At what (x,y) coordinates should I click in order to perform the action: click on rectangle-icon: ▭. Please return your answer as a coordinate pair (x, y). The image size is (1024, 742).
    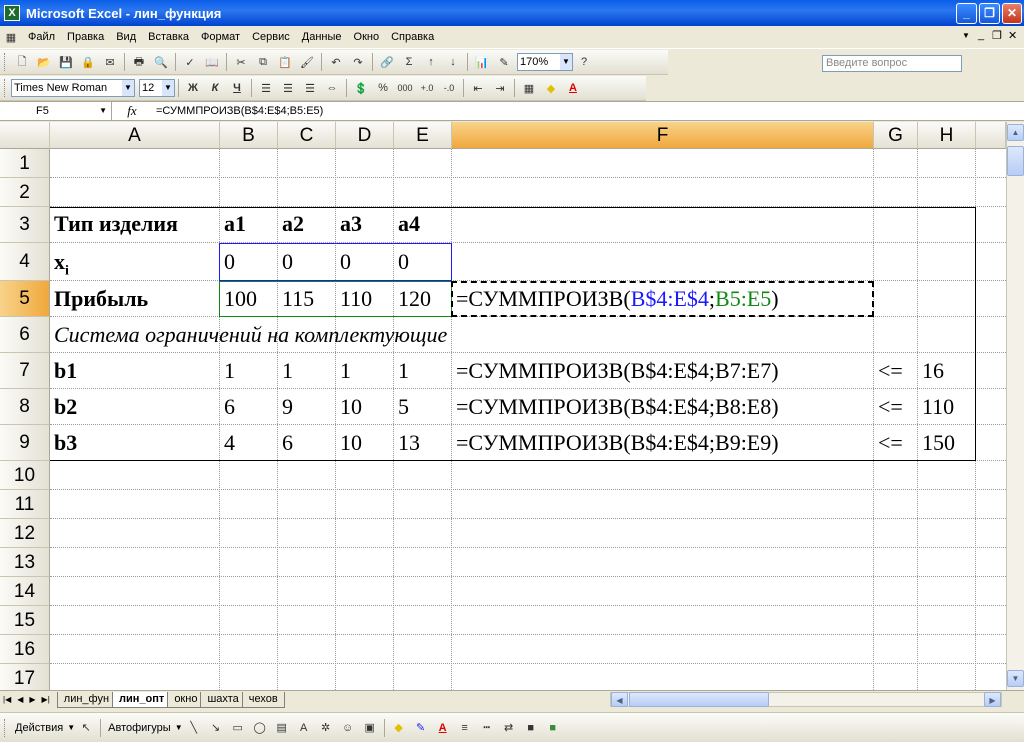
    Looking at the image, I should click on (238, 728).